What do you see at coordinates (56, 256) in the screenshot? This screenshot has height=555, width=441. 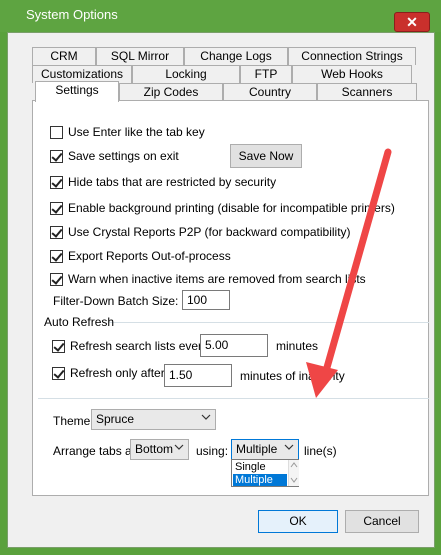 I see `export-oop-checkbox` at bounding box center [56, 256].